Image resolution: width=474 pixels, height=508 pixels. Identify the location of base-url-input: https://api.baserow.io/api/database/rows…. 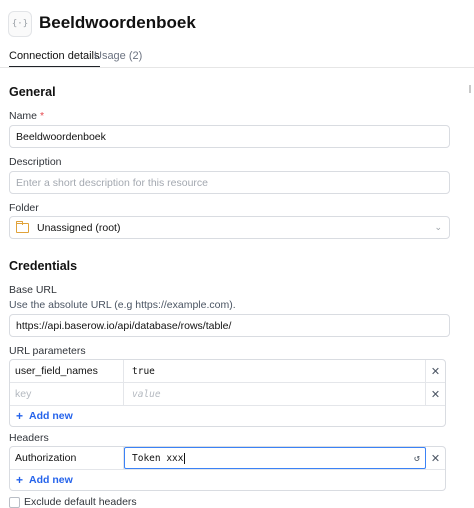
(229, 325).